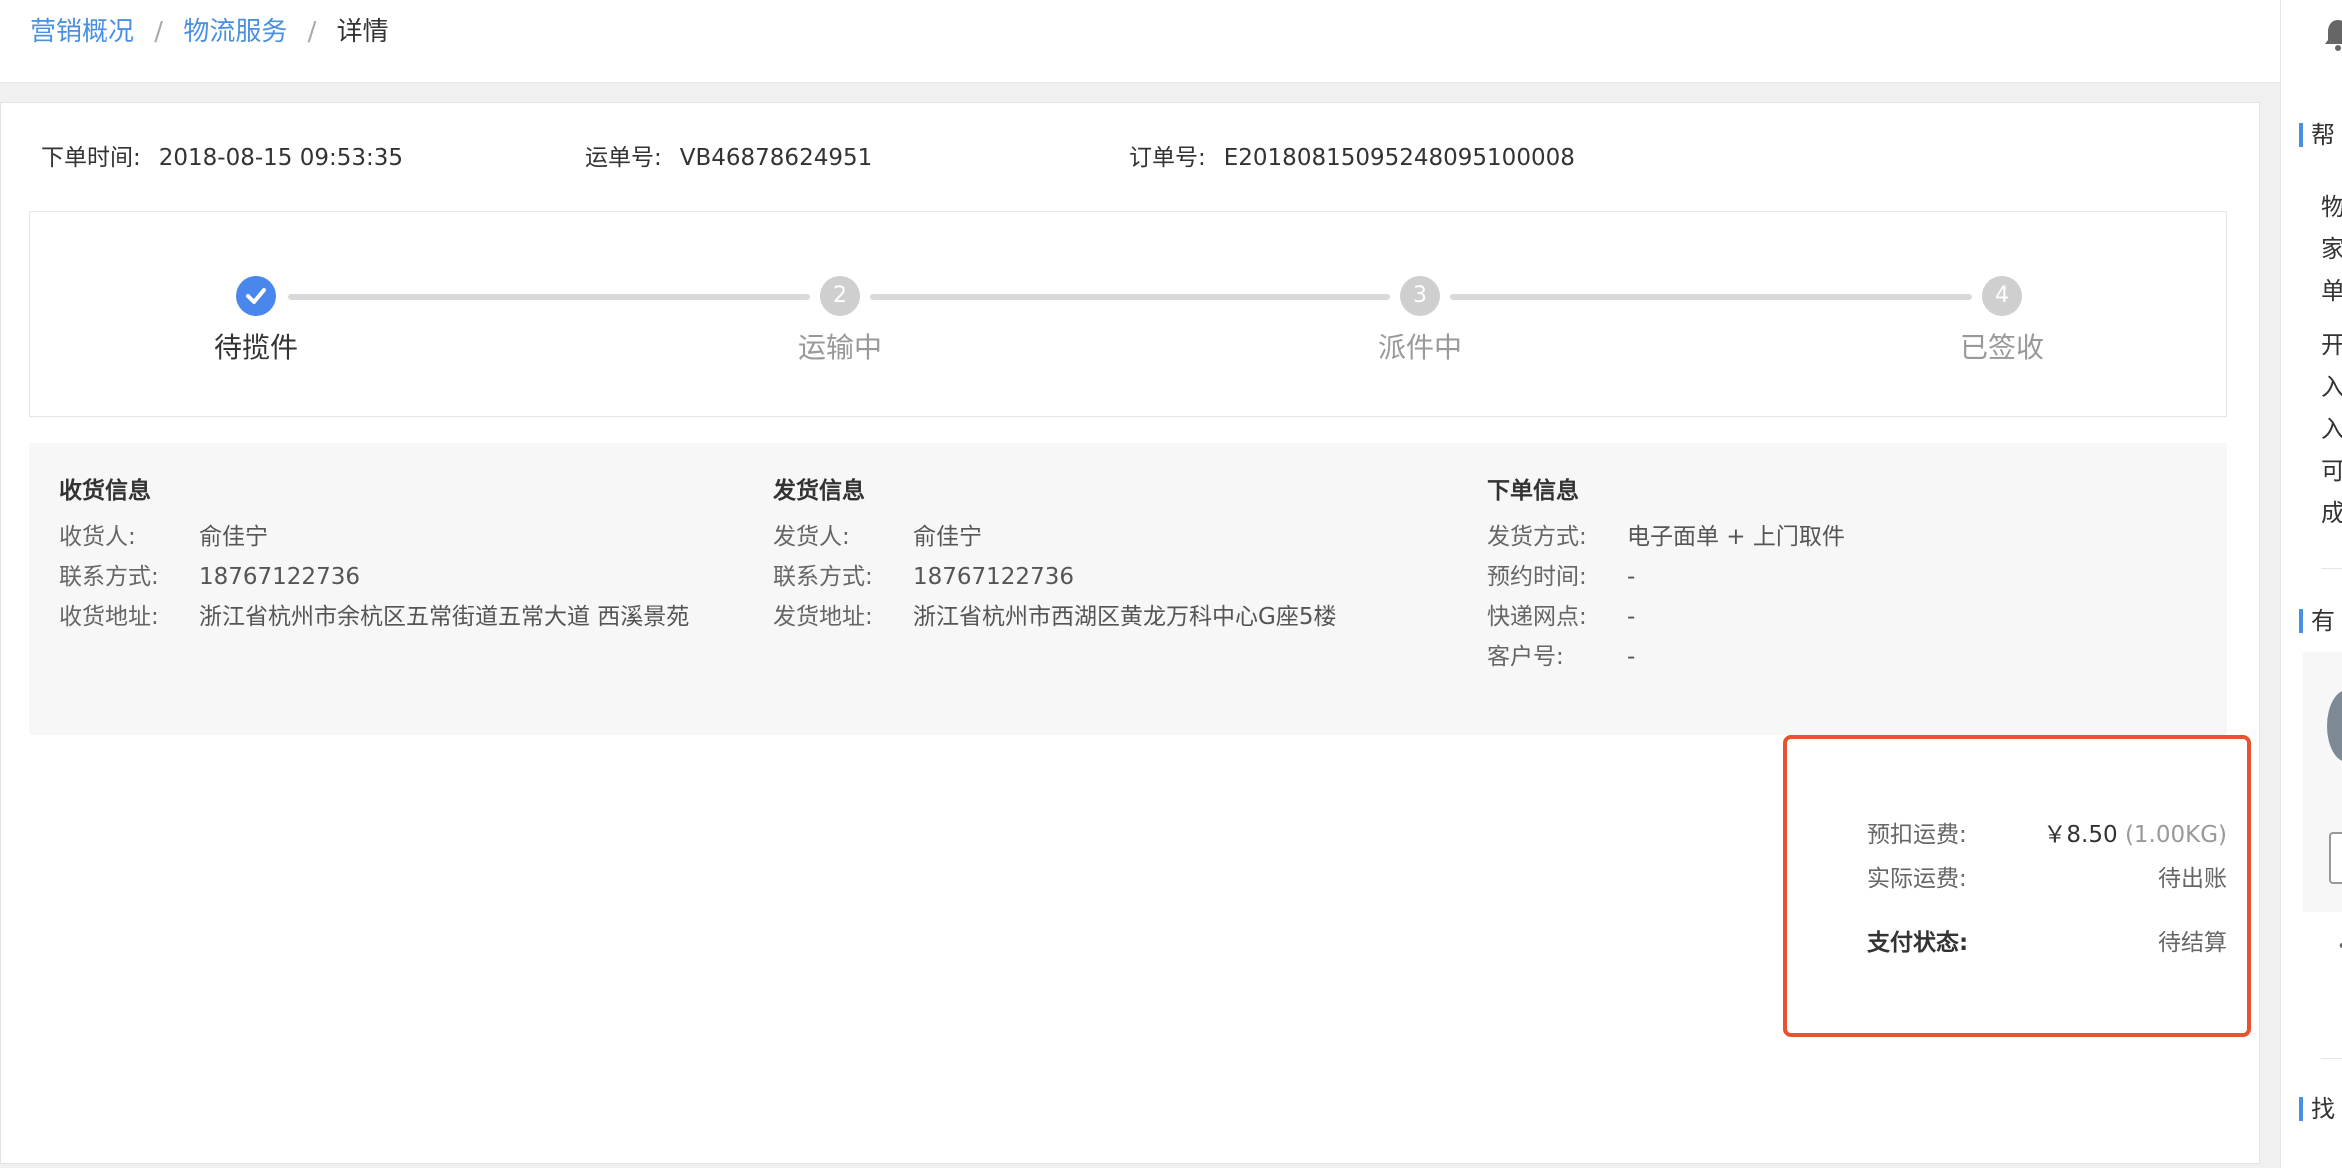 The width and height of the screenshot is (2342, 1168). I want to click on info-row: 客户号: -, so click(1666, 657).